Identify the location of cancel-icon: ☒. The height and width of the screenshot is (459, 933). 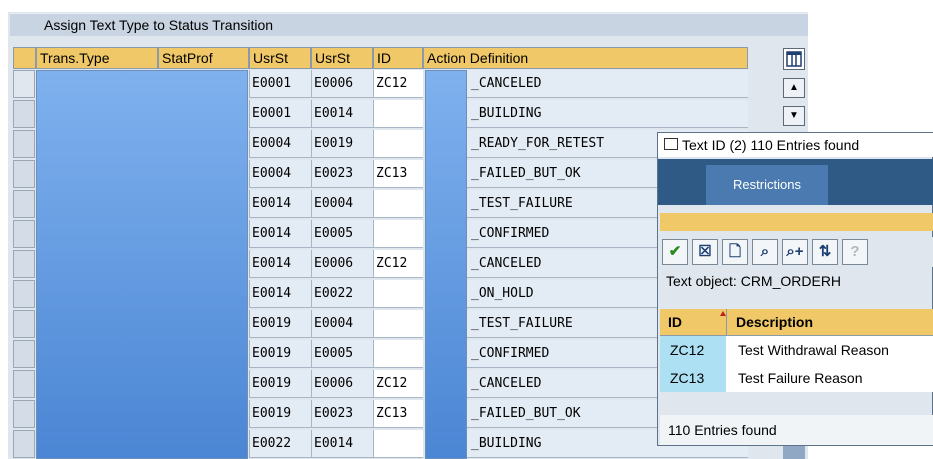
(705, 251).